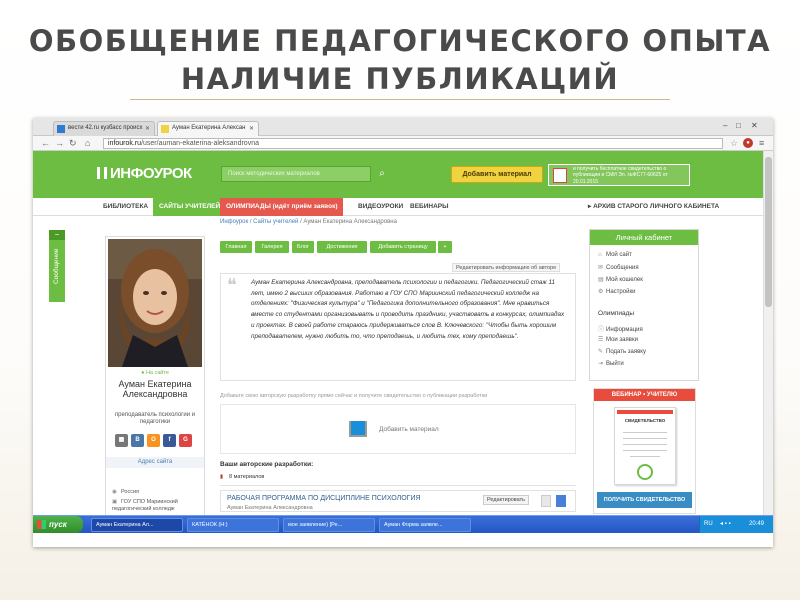 The height and width of the screenshot is (600, 800). Describe the element at coordinates (611, 363) in the screenshot. I see `logout-link: ⇥ Выйти` at that location.